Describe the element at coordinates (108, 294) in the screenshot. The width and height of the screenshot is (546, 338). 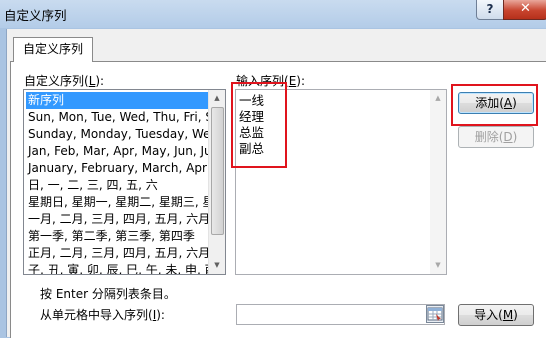
I see `enter-hint-text: 按 Enter 分隔列表条目。` at that location.